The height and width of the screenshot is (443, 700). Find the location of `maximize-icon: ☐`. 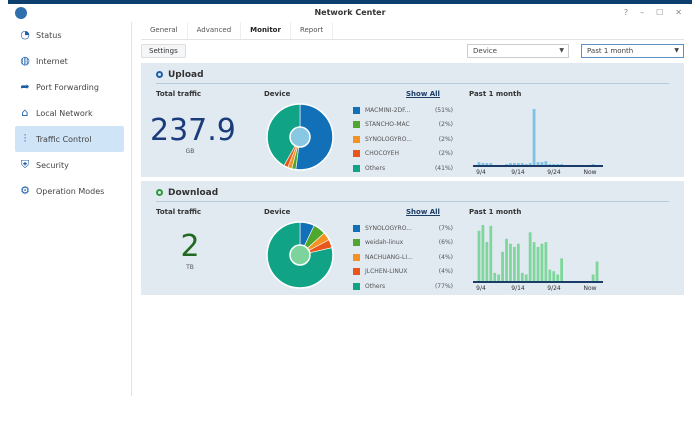

maximize-icon: ☐ is located at coordinates (659, 12).